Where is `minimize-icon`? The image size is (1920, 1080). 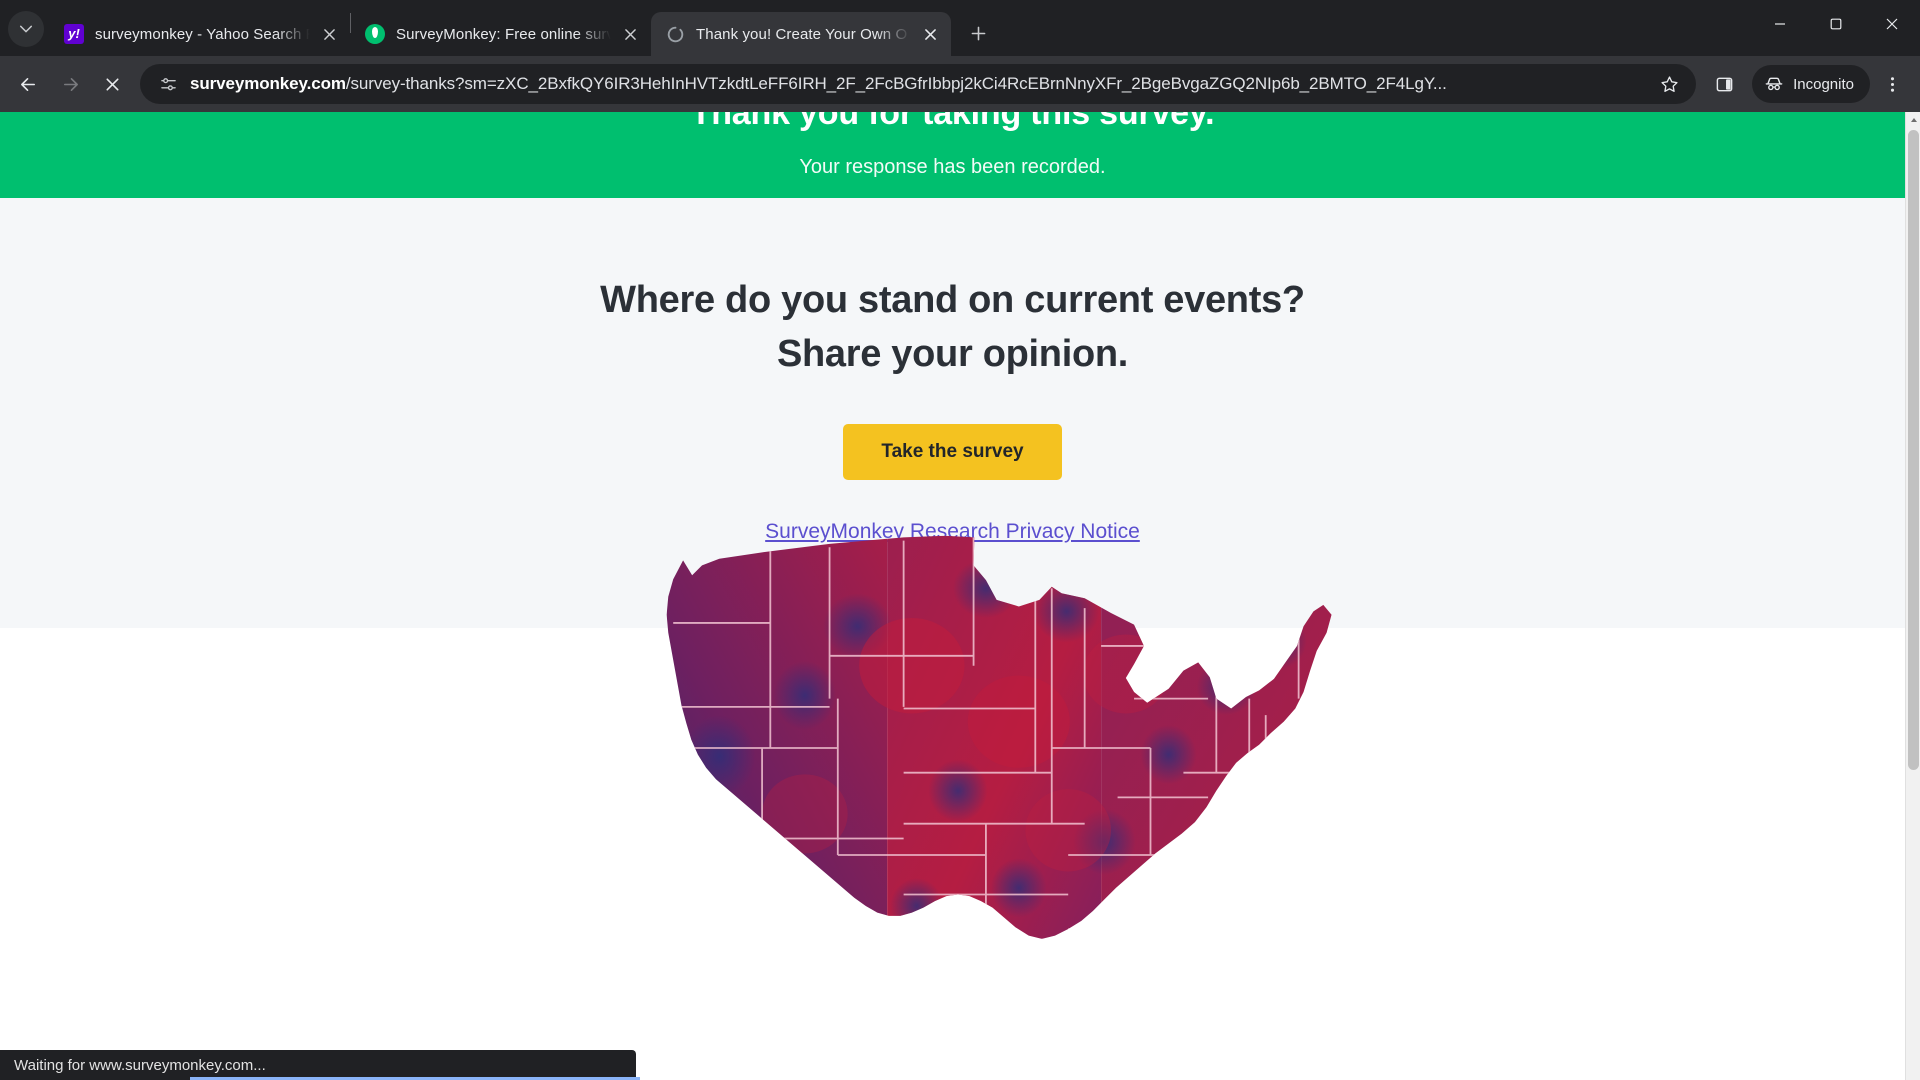 minimize-icon is located at coordinates (1780, 24).